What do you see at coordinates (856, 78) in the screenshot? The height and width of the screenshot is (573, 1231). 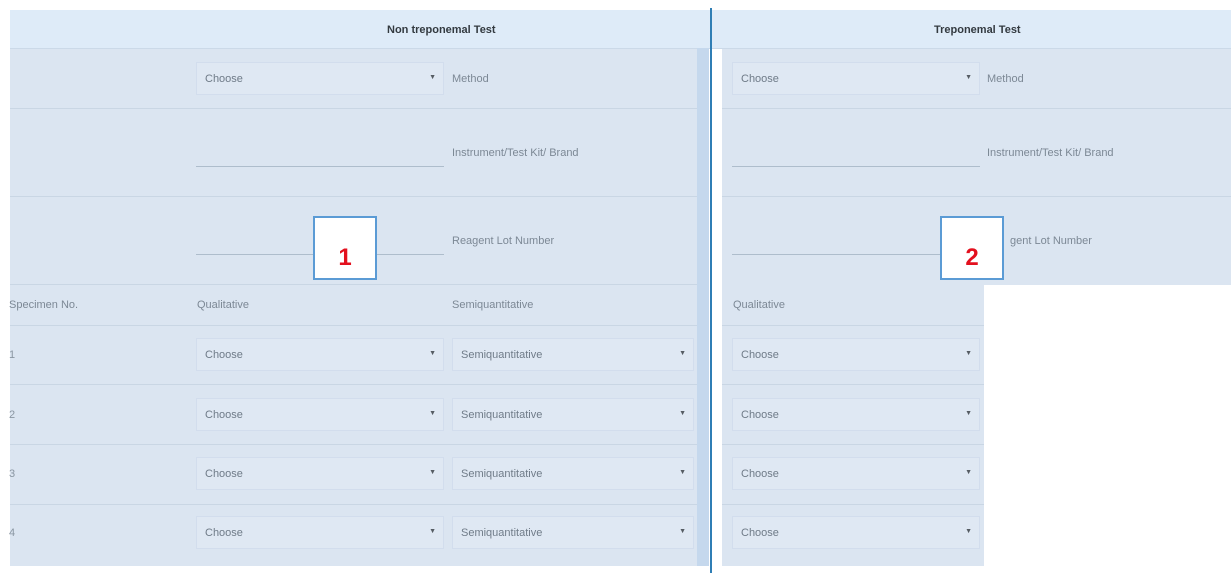 I see `treponemal-method-select: Choose ▼` at bounding box center [856, 78].